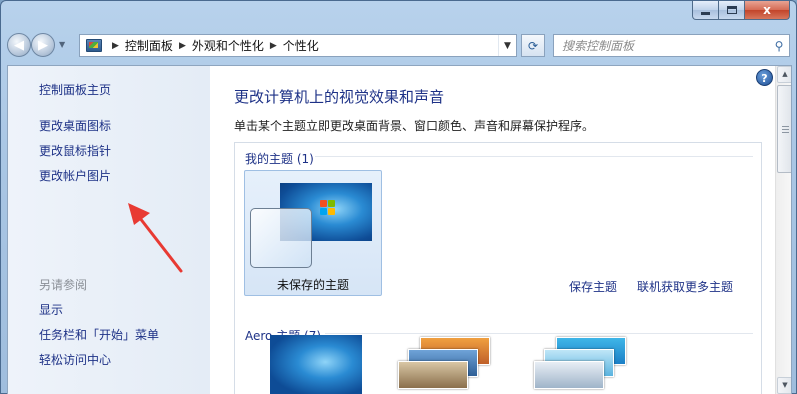 The height and width of the screenshot is (394, 797). Describe the element at coordinates (328, 208) in the screenshot. I see `windows-logo-icon` at that location.